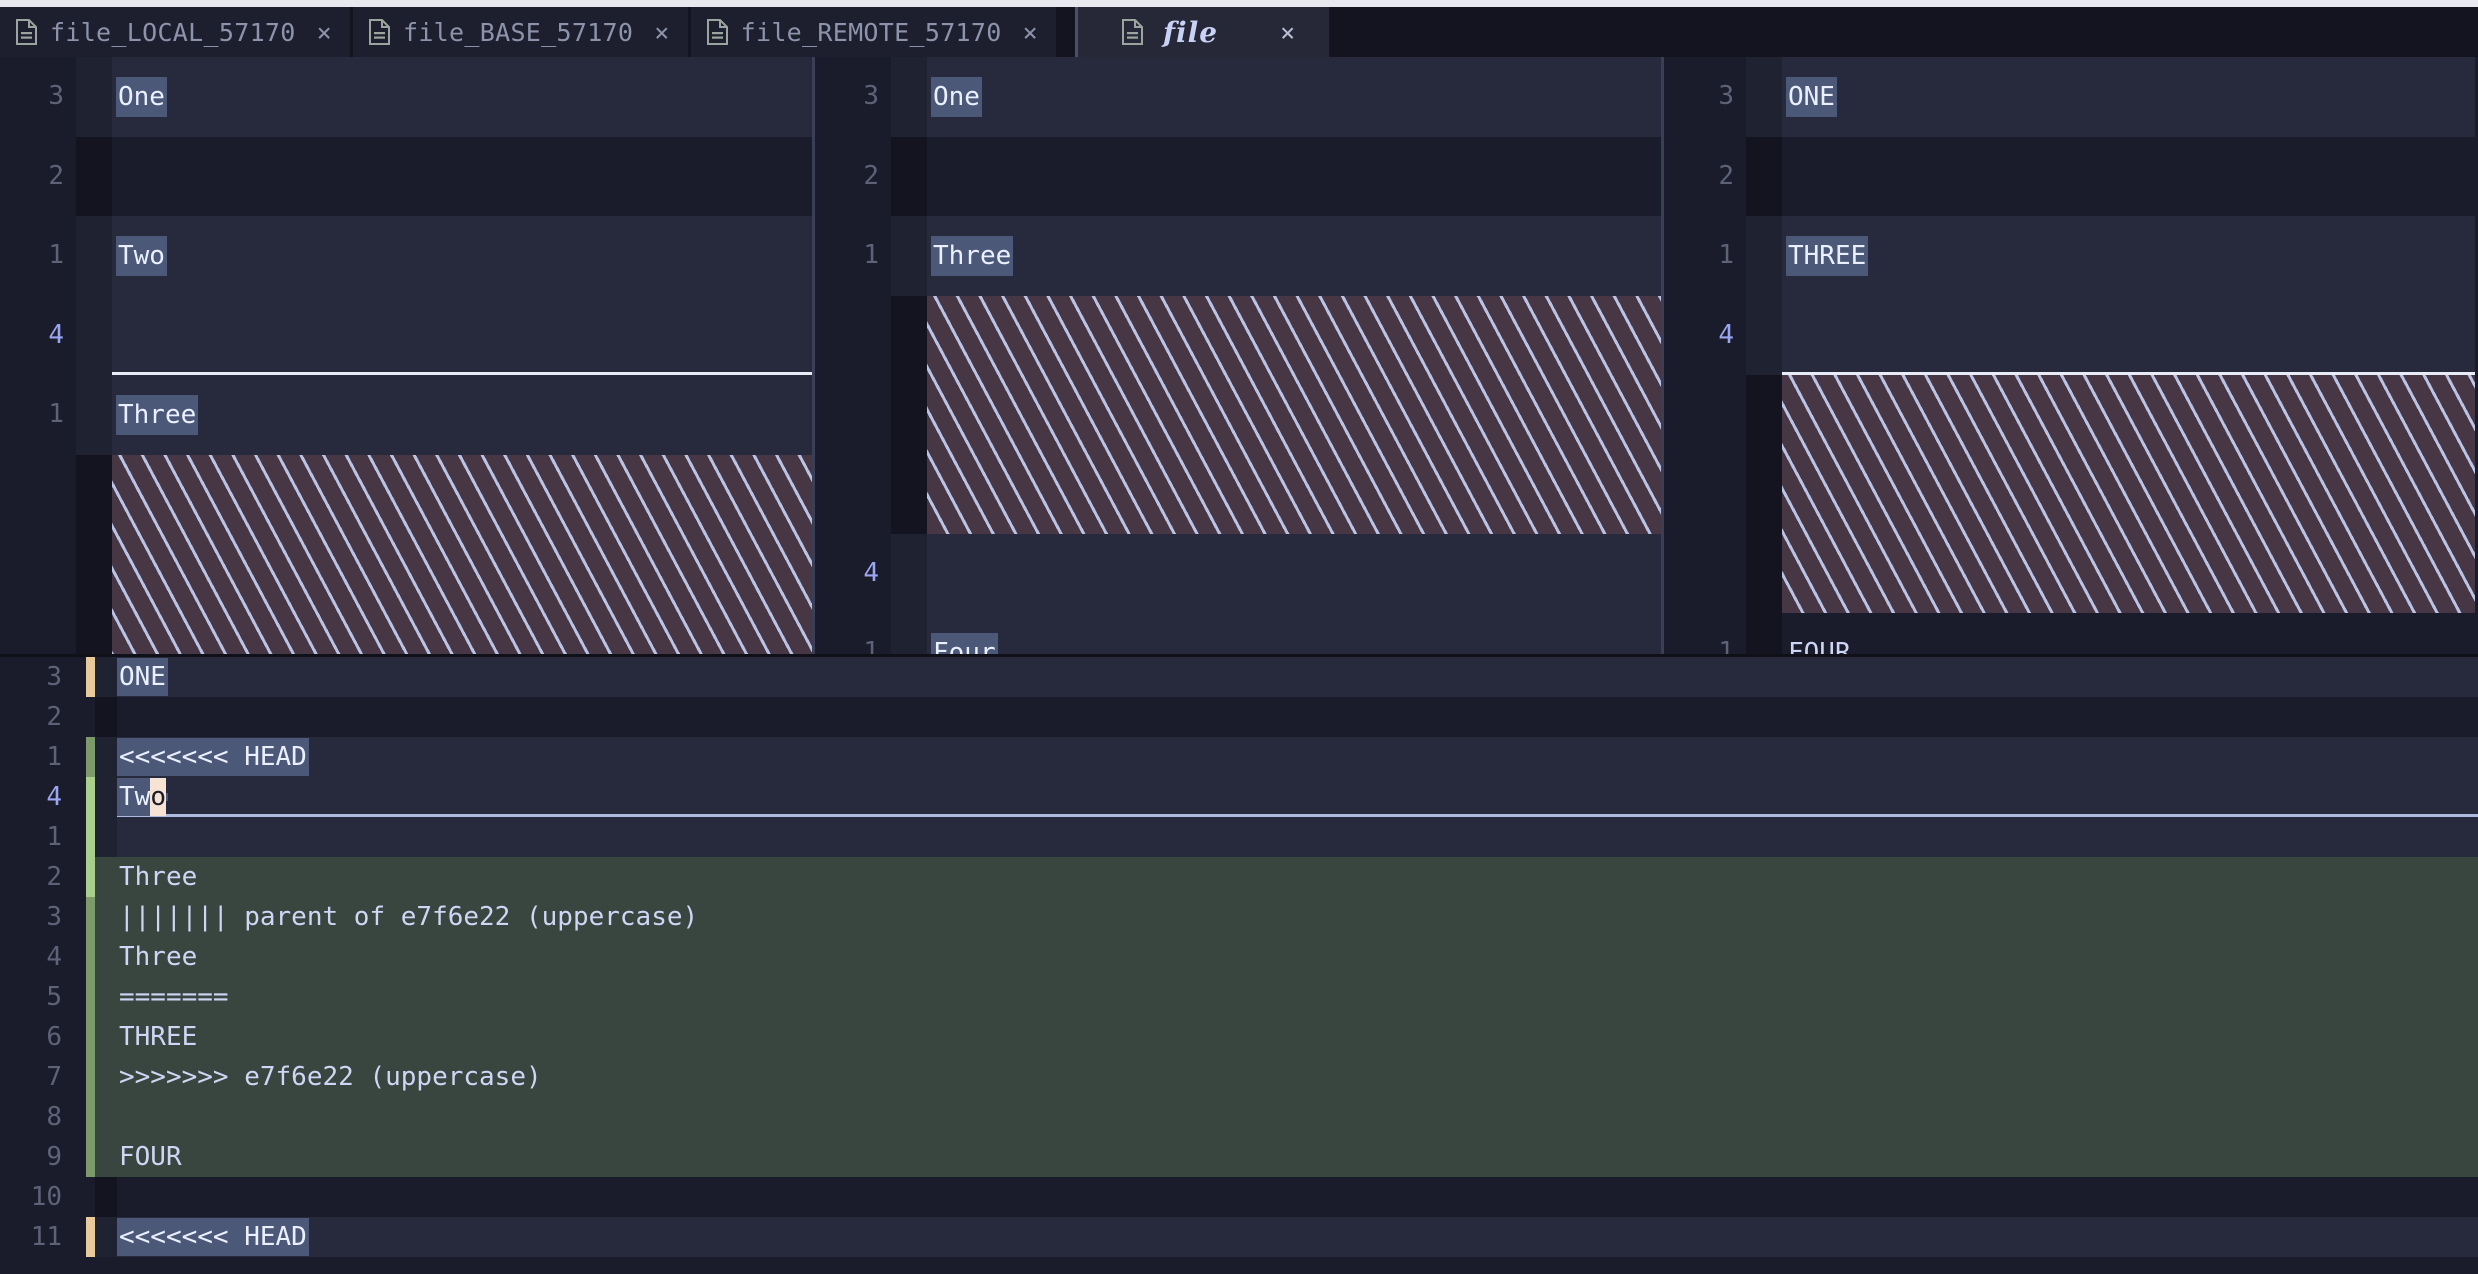 The height and width of the screenshot is (1274, 2478). I want to click on tab-bar-empty-area, so click(1905, 32).